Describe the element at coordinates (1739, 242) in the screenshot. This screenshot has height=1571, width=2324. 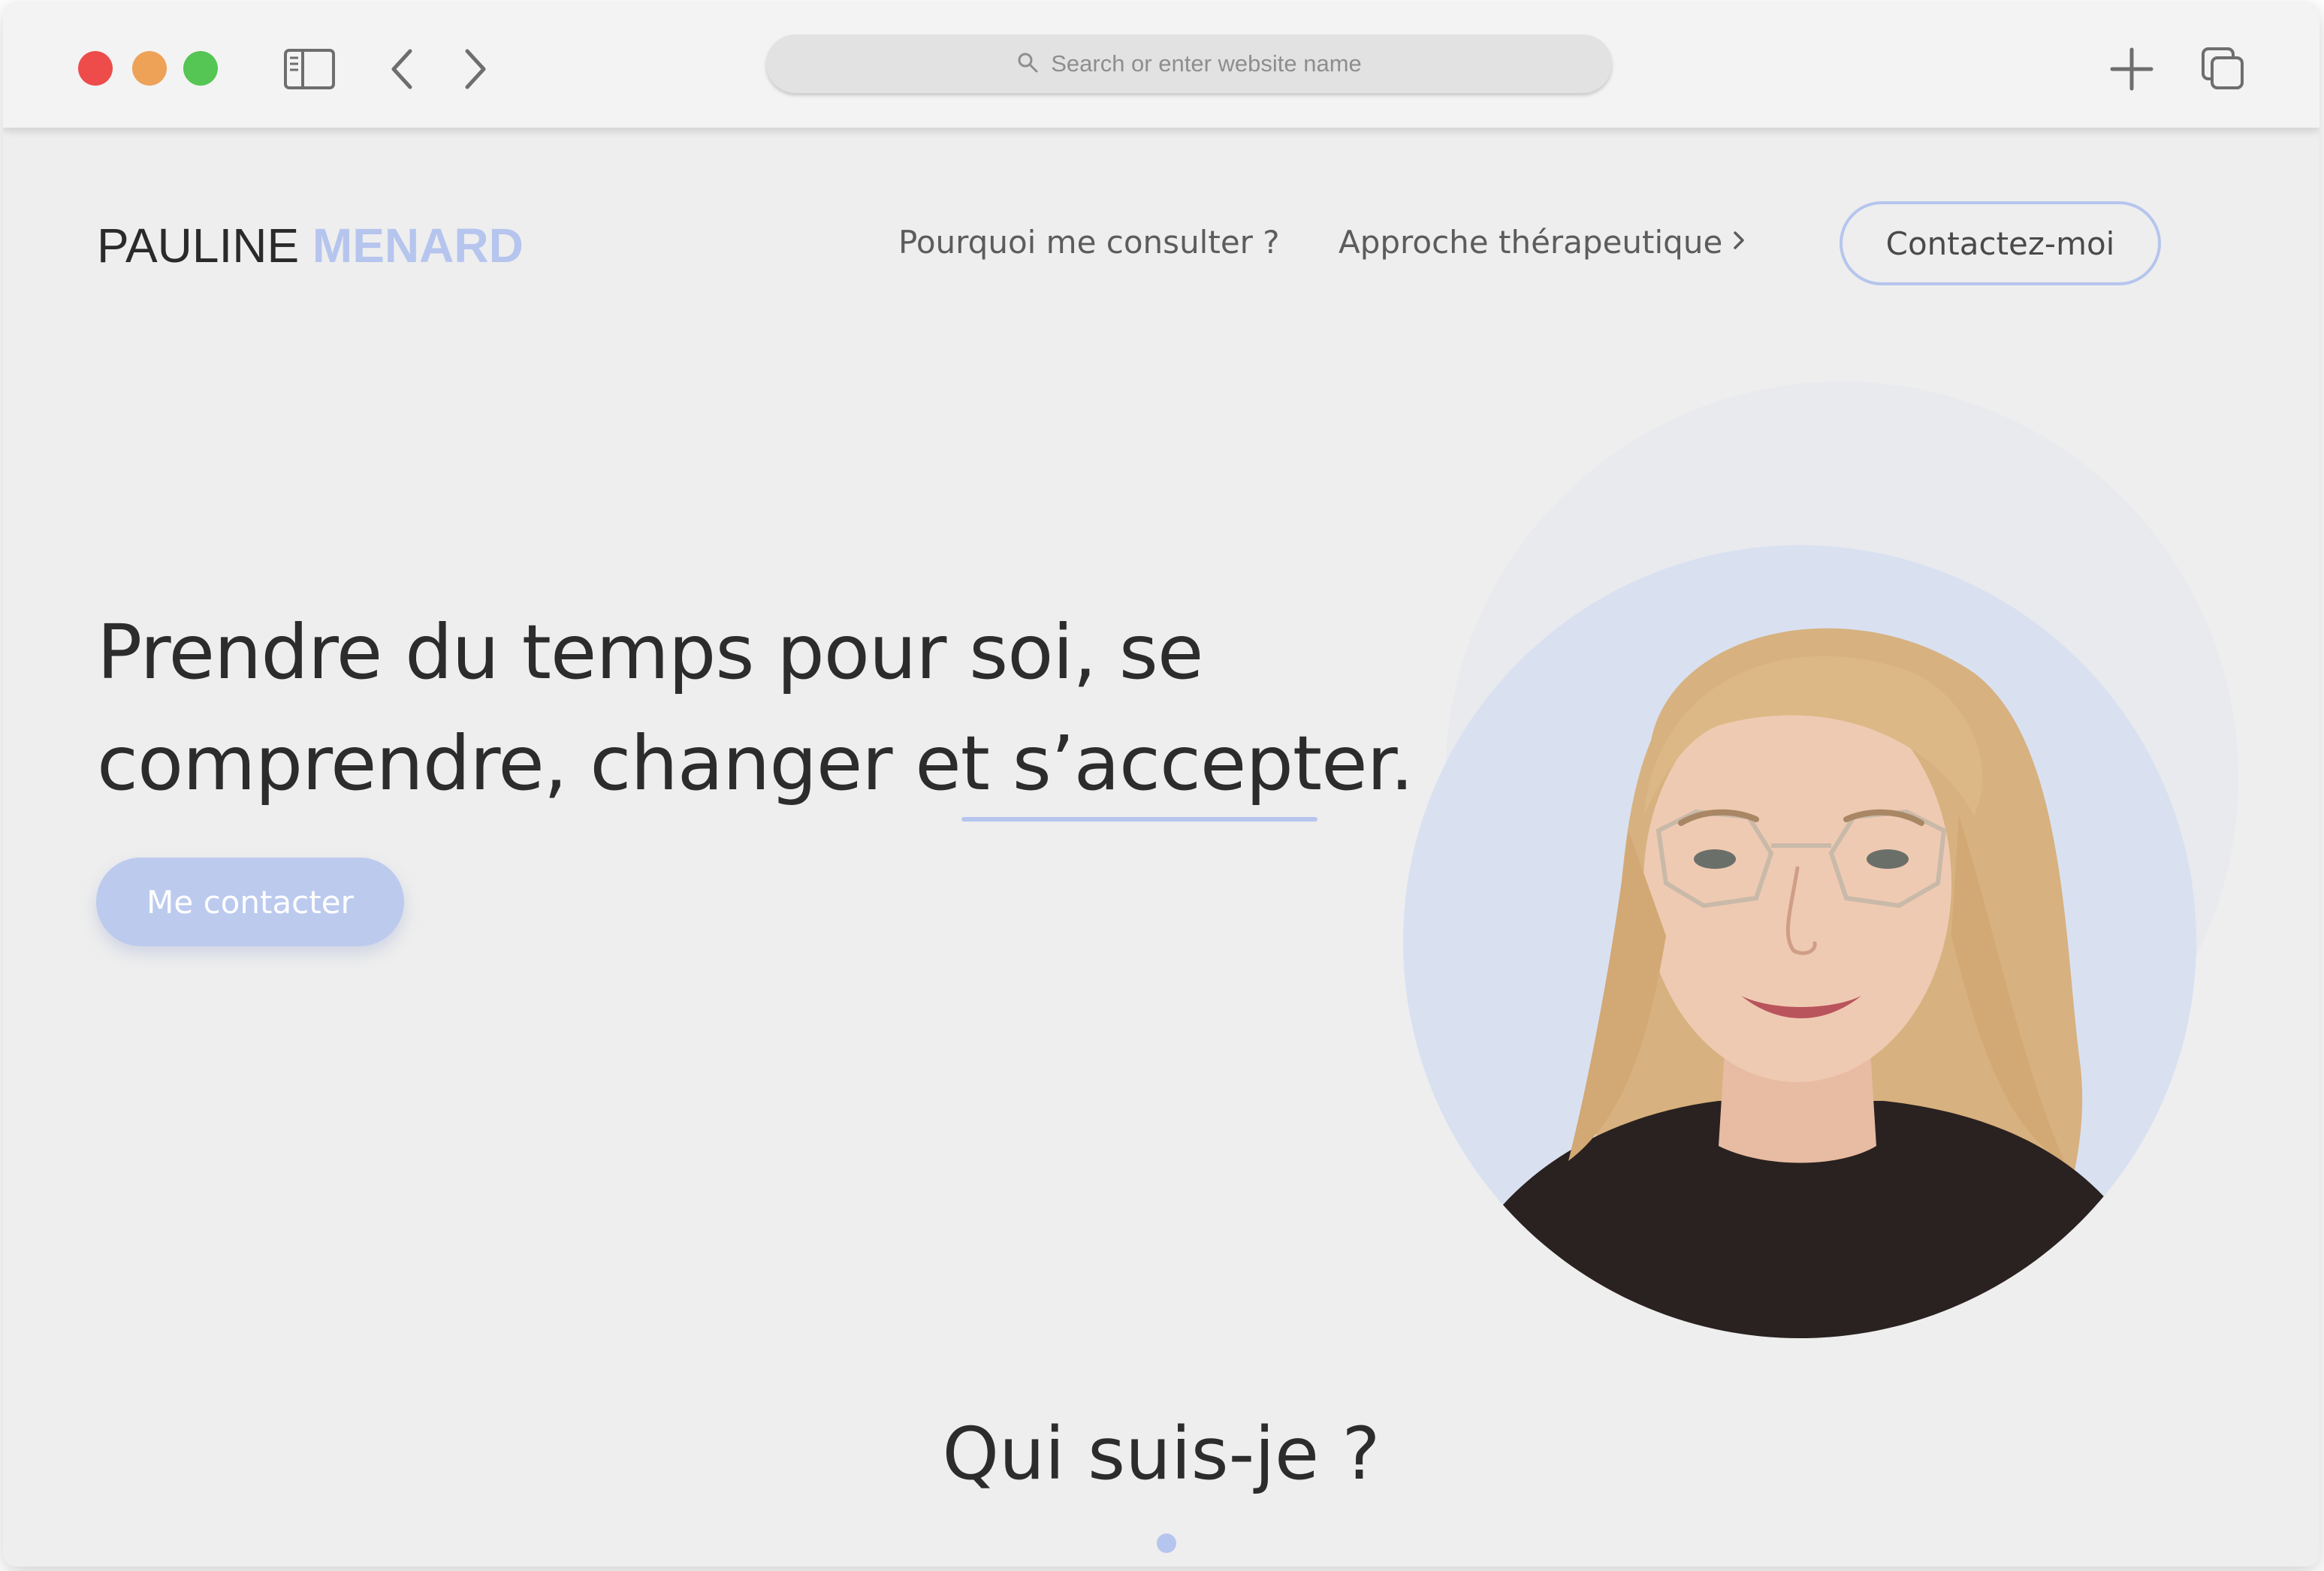
I see `chevron-right-icon` at that location.